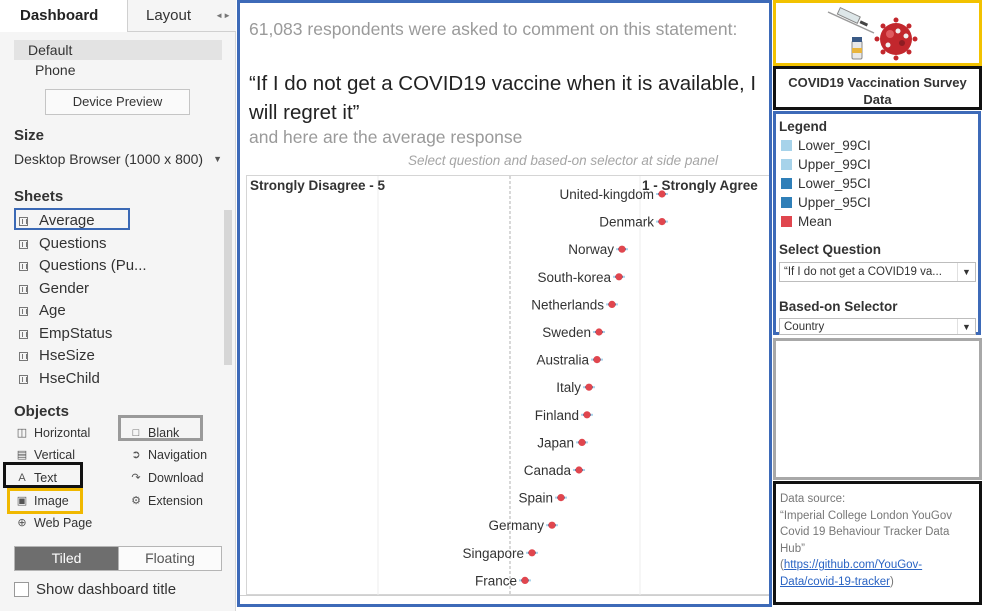 This screenshot has width=994, height=611. Describe the element at coordinates (43, 475) in the screenshot. I see `highlight-text` at that location.